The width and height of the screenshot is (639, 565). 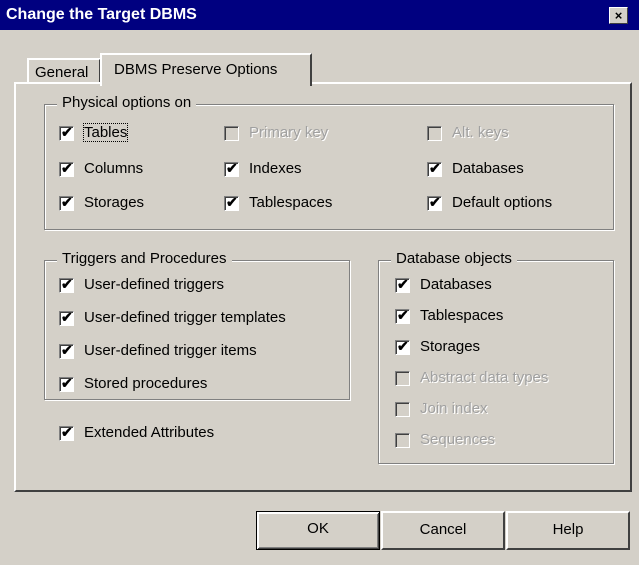 I want to click on checkbox-label: User-defined trigger templates, so click(x=185, y=317).